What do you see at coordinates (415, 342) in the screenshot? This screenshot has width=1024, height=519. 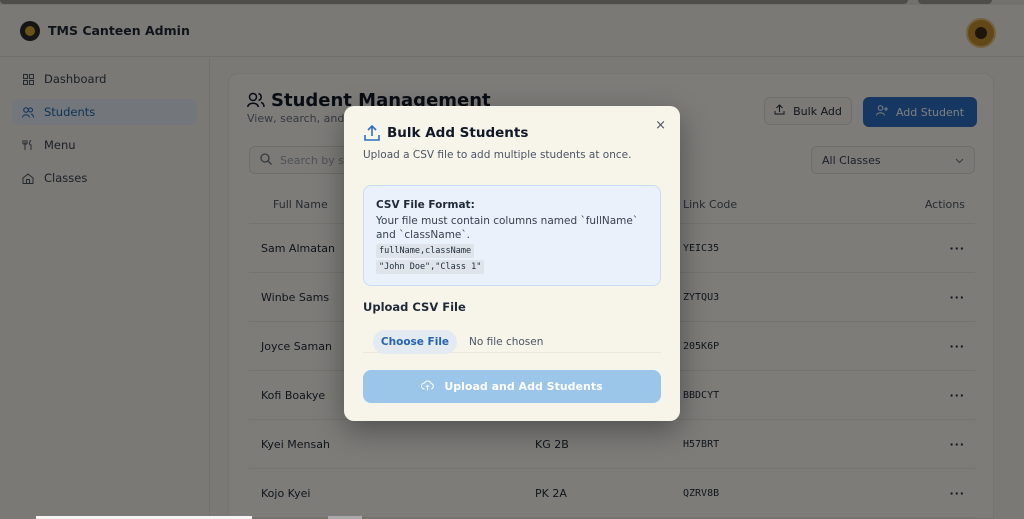 I see `choose-file-button: Choose File` at bounding box center [415, 342].